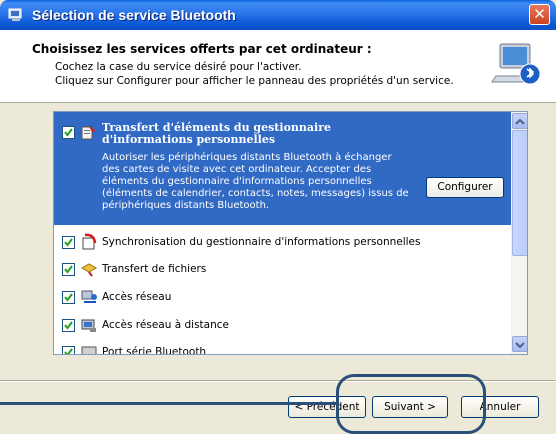 The width and height of the screenshot is (556, 434). I want to click on serial-port-icon, so click(89, 350).